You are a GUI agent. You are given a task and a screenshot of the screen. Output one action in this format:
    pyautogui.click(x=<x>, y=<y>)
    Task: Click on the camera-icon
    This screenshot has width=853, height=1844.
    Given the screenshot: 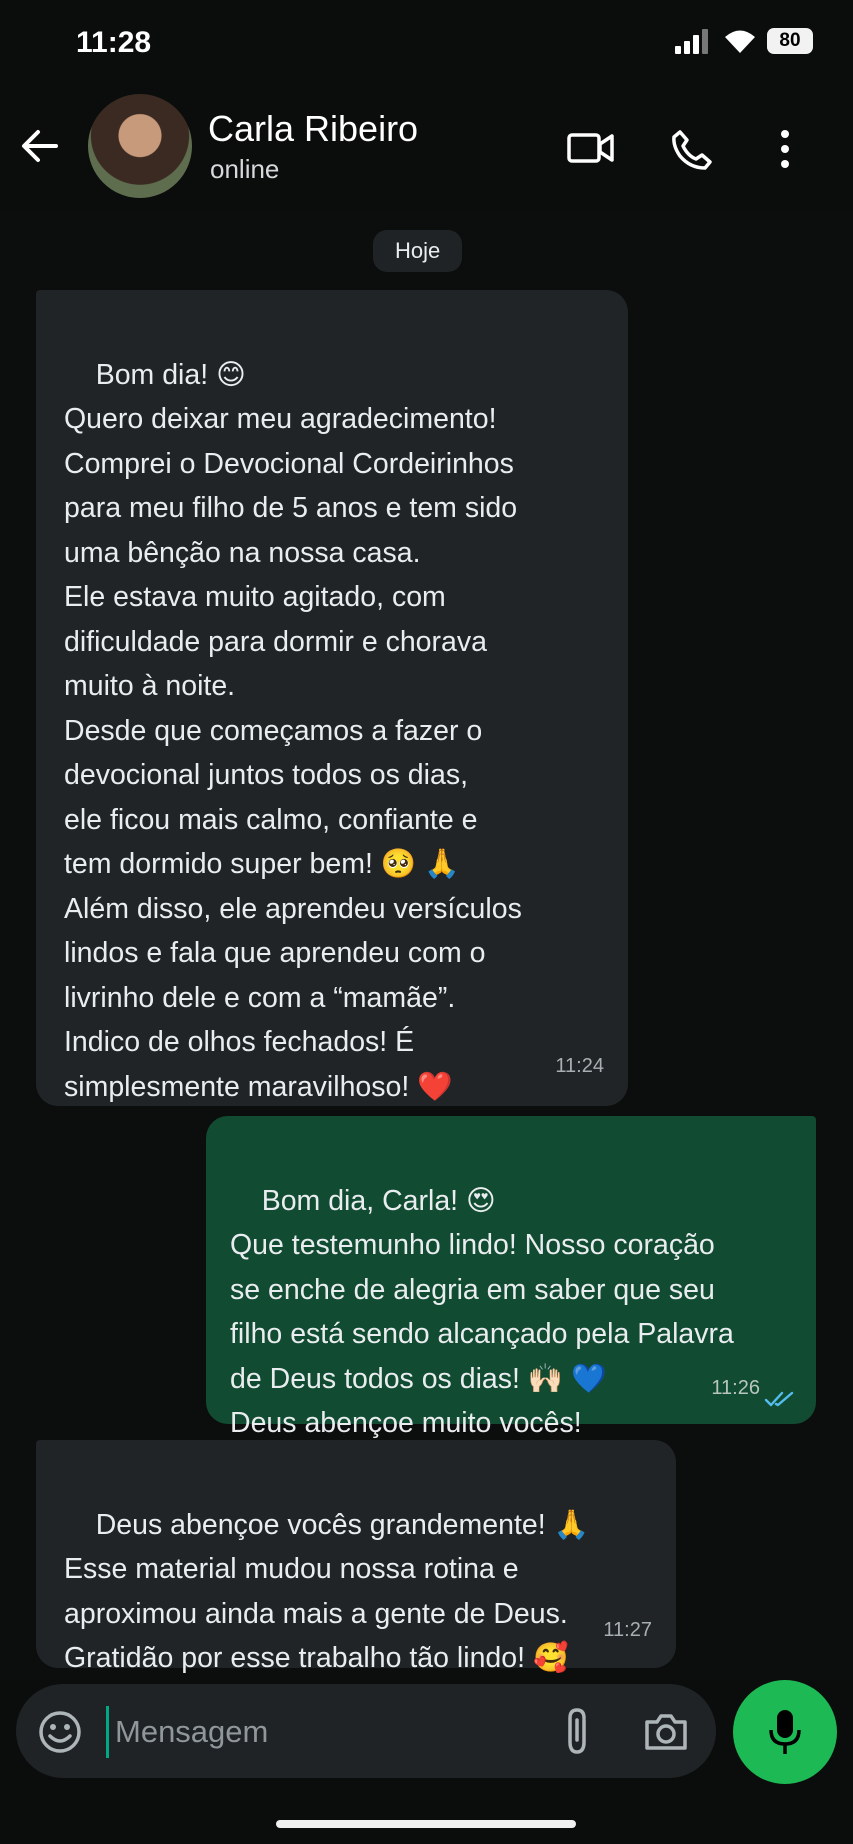 What is the action you would take?
    pyautogui.click(x=666, y=1731)
    